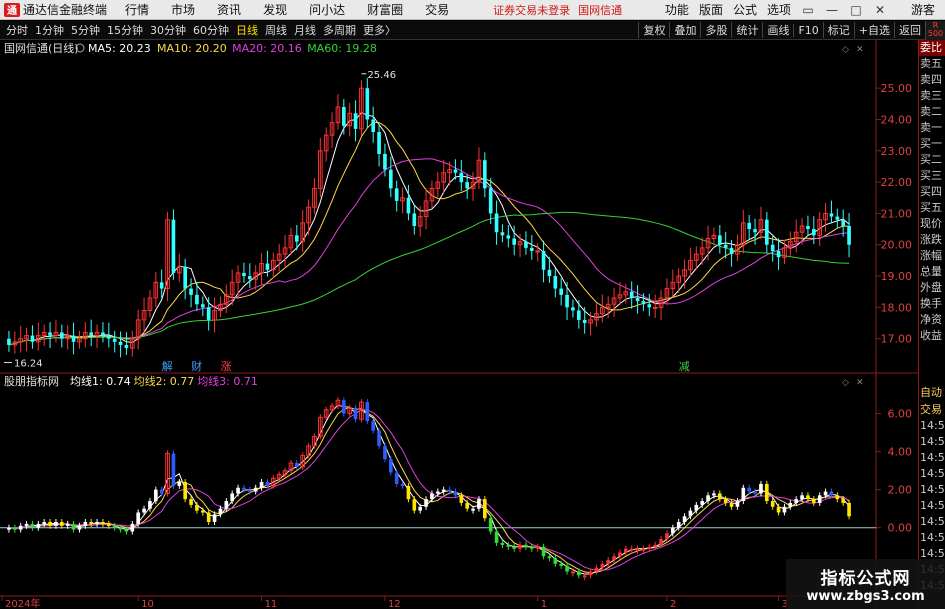 This screenshot has width=945, height=609. What do you see at coordinates (932, 192) in the screenshot?
I see `side-item-9: 买四` at bounding box center [932, 192].